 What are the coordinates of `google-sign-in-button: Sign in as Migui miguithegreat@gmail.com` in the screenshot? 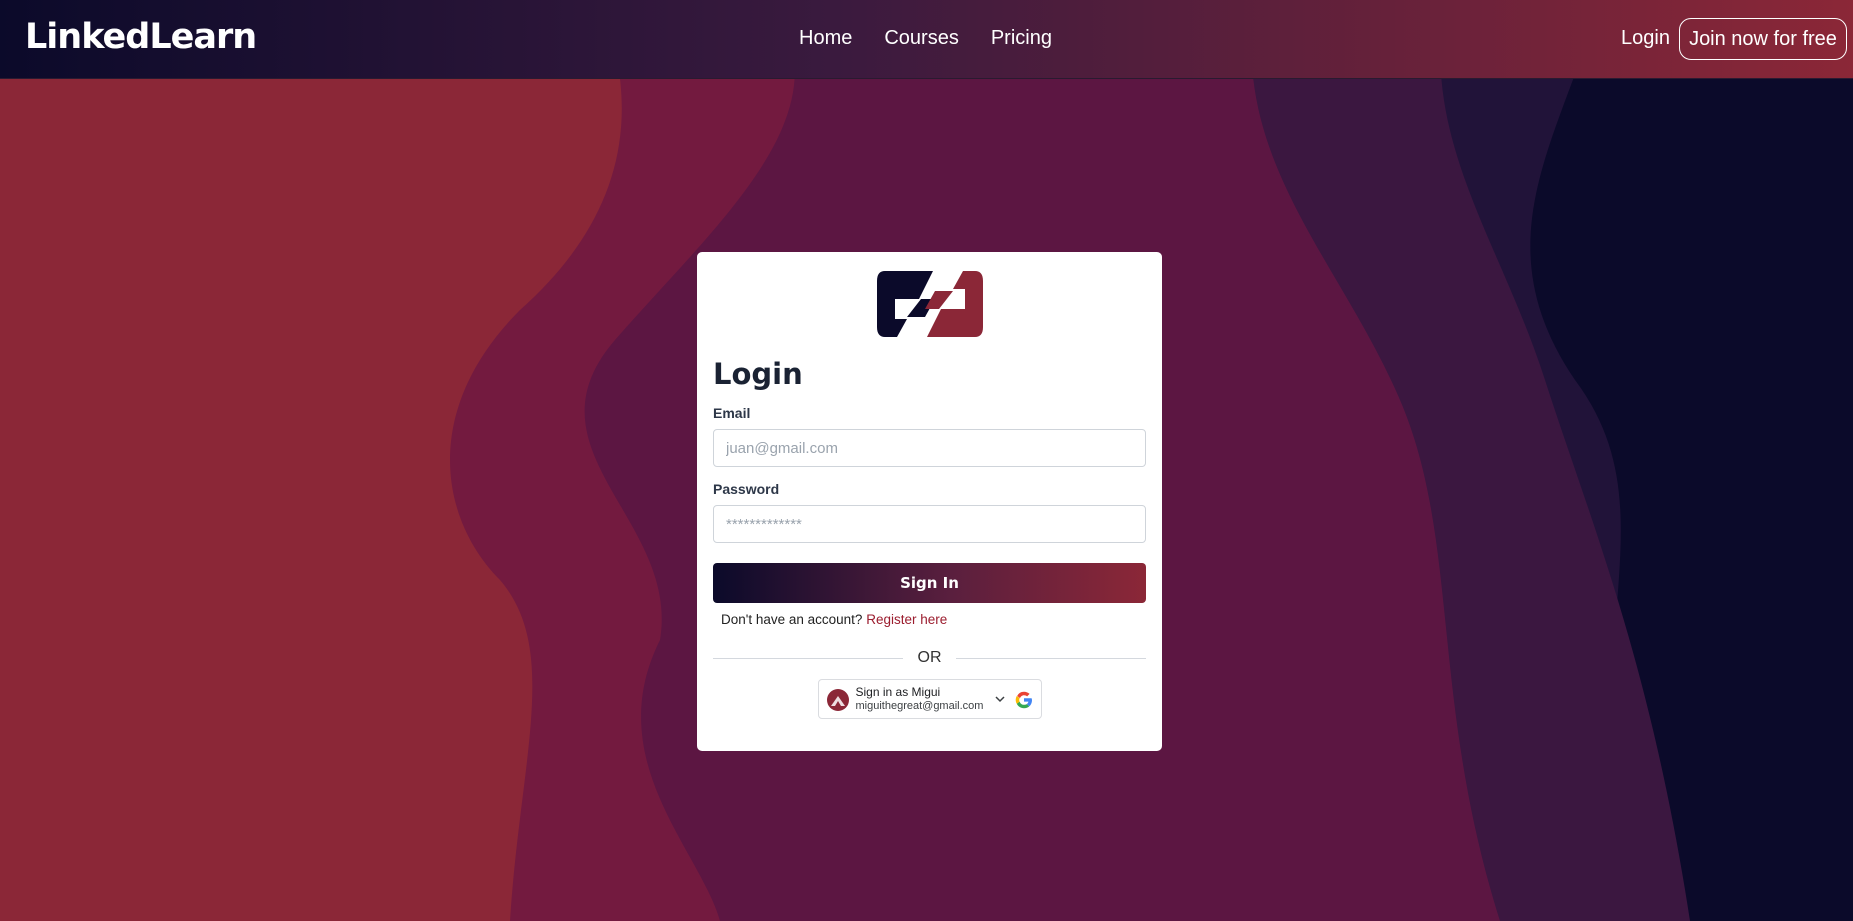 It's located at (929, 699).